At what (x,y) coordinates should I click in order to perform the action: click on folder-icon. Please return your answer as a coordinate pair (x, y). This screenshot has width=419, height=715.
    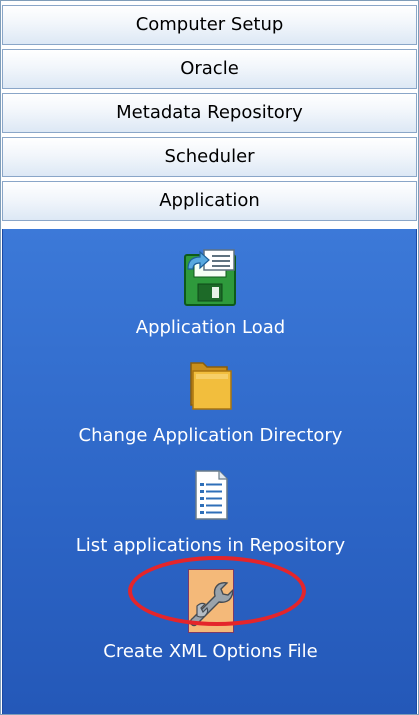
    Looking at the image, I should click on (211, 384).